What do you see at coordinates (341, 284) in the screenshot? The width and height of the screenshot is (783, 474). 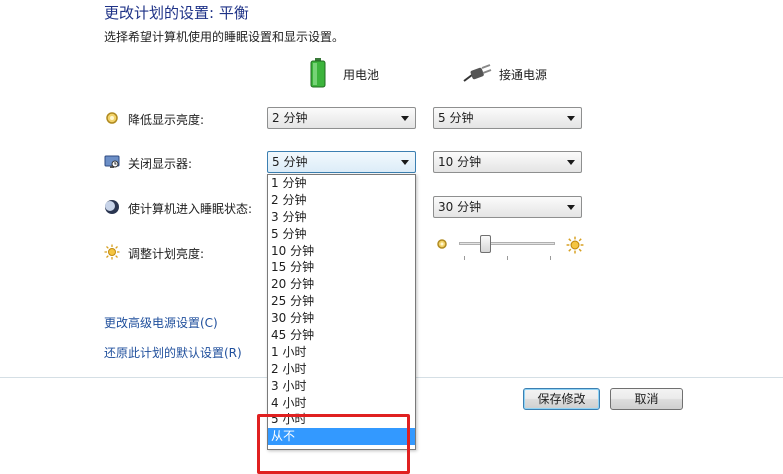 I see `dropdown-option: 20 分钟` at bounding box center [341, 284].